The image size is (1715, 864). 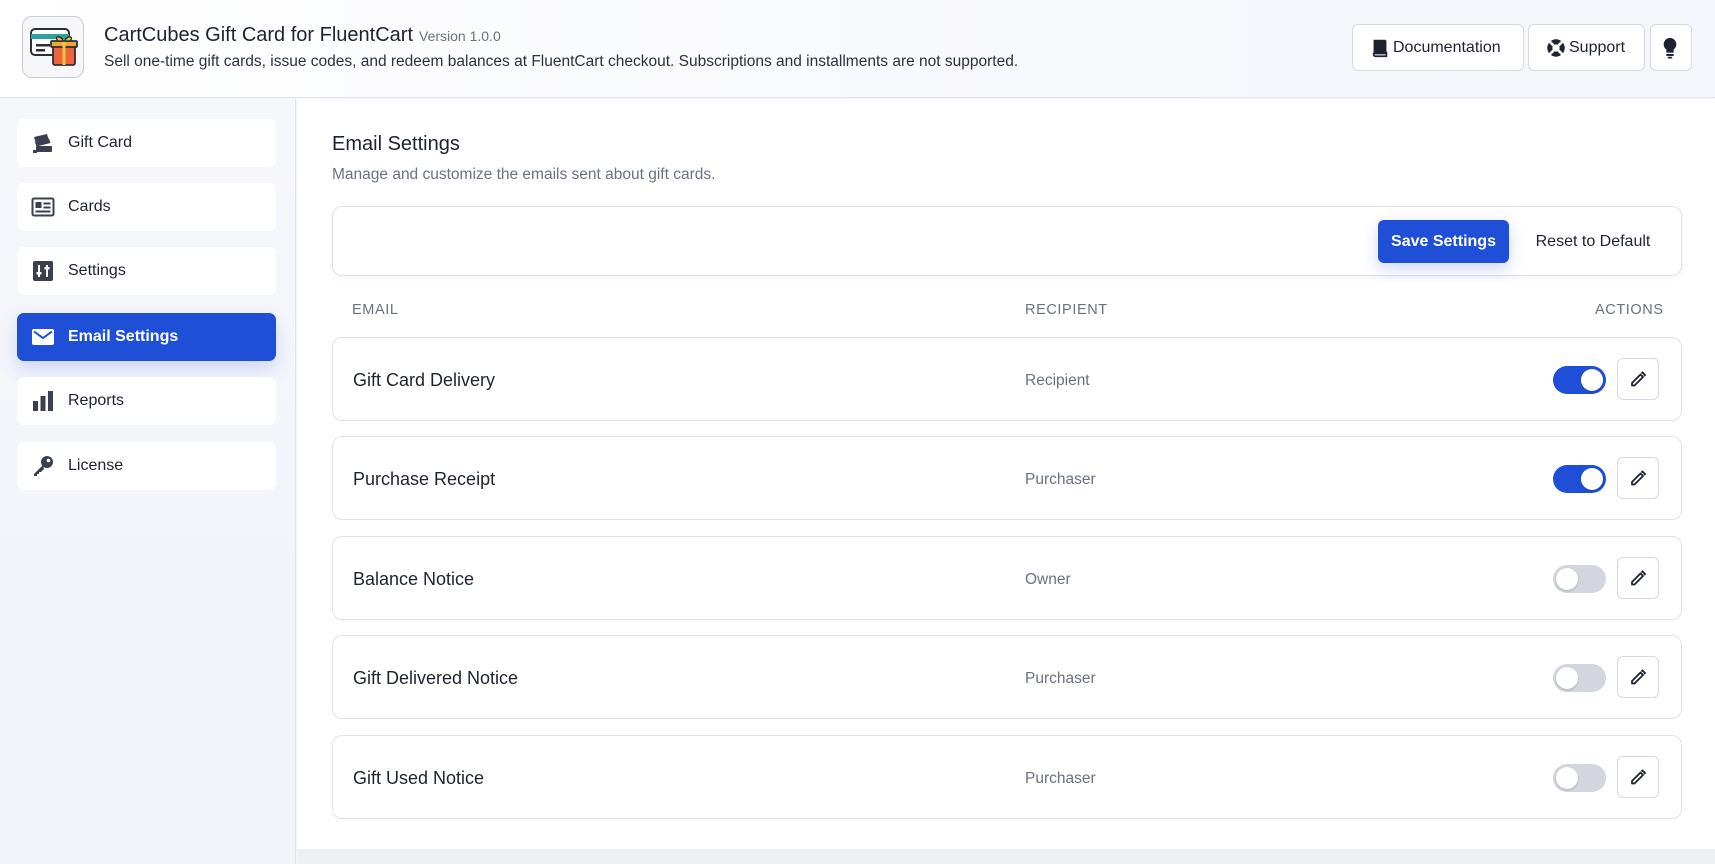 What do you see at coordinates (146, 466) in the screenshot?
I see `sidebar-item-license: License` at bounding box center [146, 466].